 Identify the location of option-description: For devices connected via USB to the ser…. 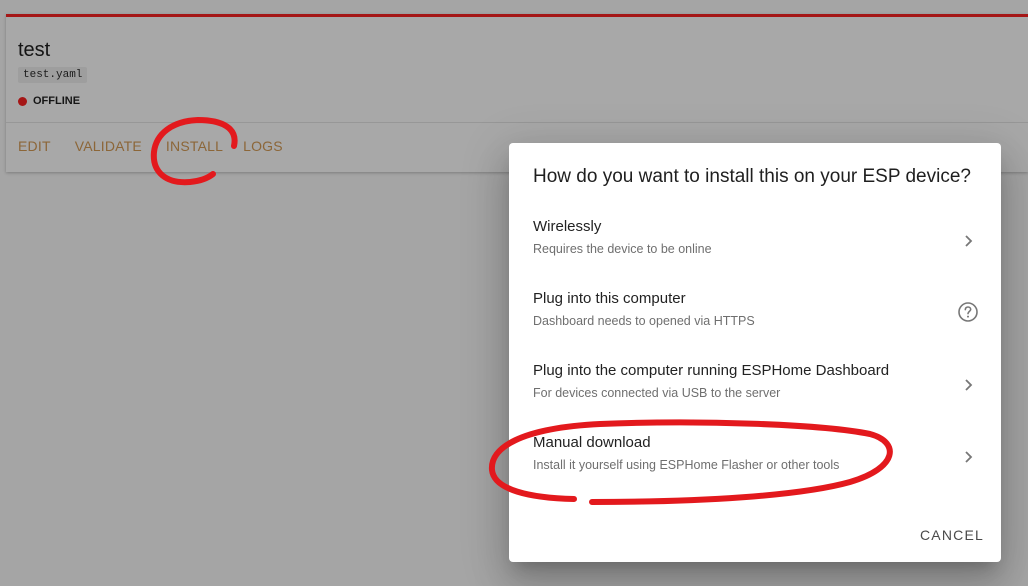
(657, 393).